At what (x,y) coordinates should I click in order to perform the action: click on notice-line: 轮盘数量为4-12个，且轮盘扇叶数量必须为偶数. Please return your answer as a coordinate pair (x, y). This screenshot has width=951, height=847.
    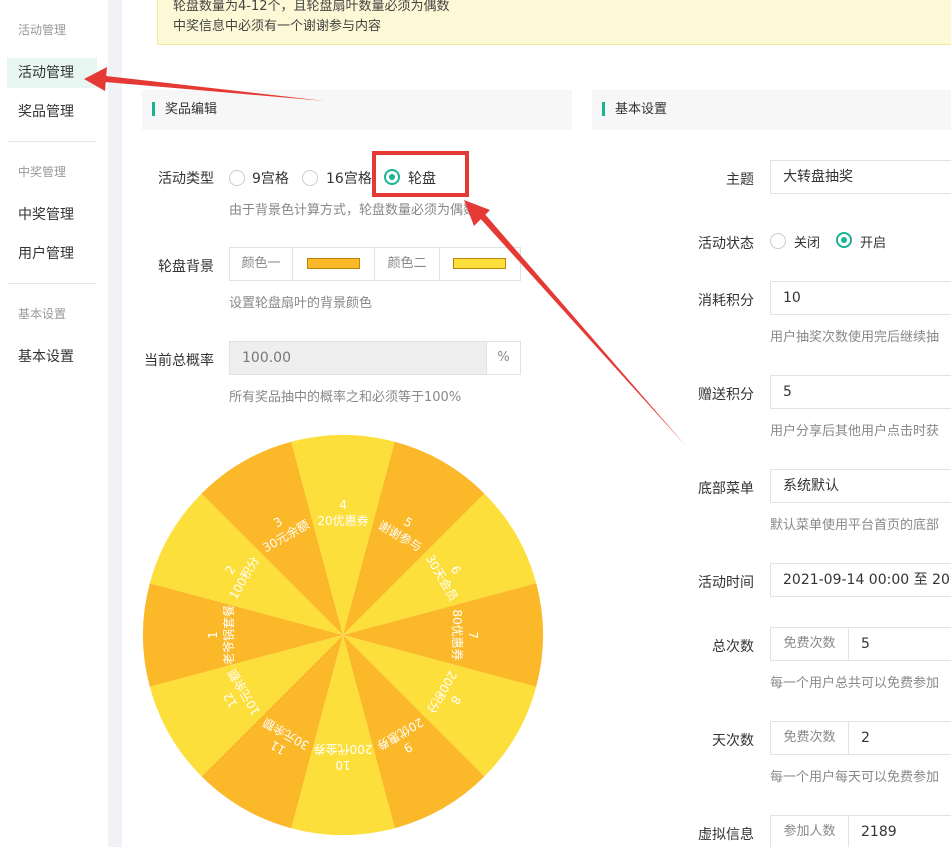
    Looking at the image, I should click on (311, 7).